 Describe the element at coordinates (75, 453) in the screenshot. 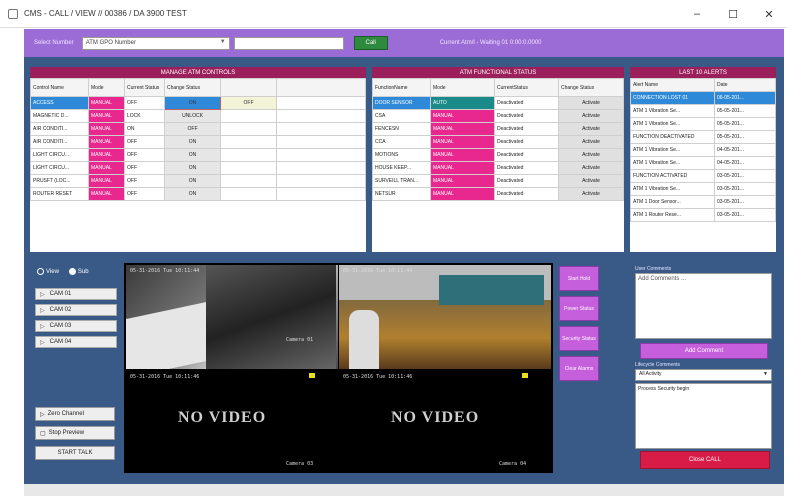

I see `start-talk-button: START TALK` at that location.